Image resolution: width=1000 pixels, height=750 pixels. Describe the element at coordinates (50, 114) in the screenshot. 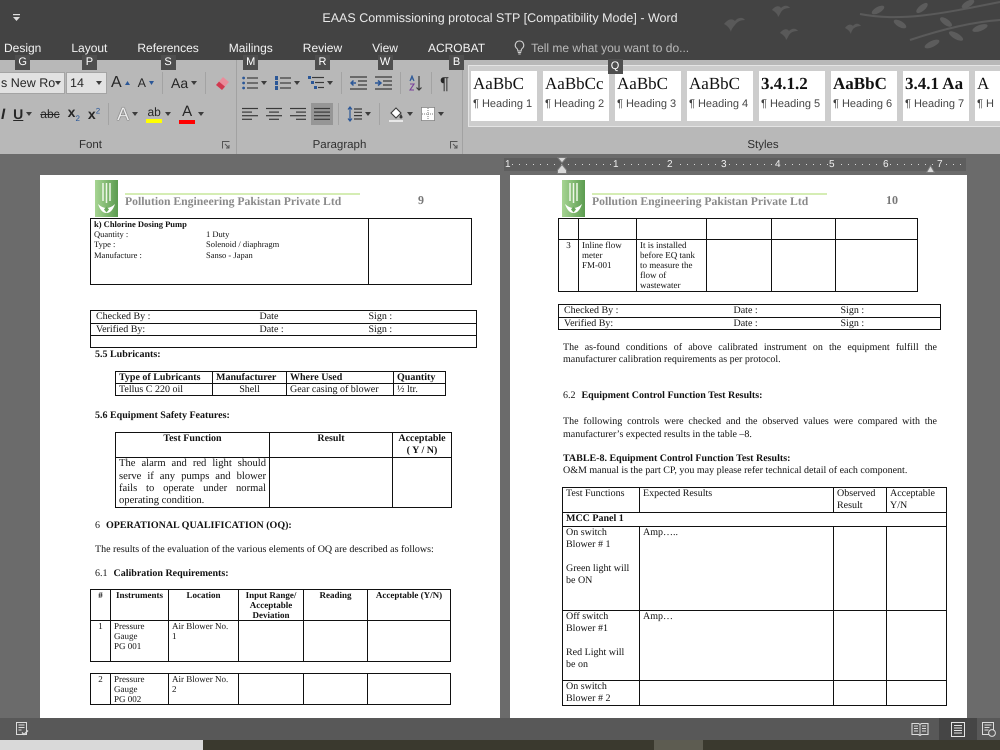

I see `strikethrough-button: abc` at that location.